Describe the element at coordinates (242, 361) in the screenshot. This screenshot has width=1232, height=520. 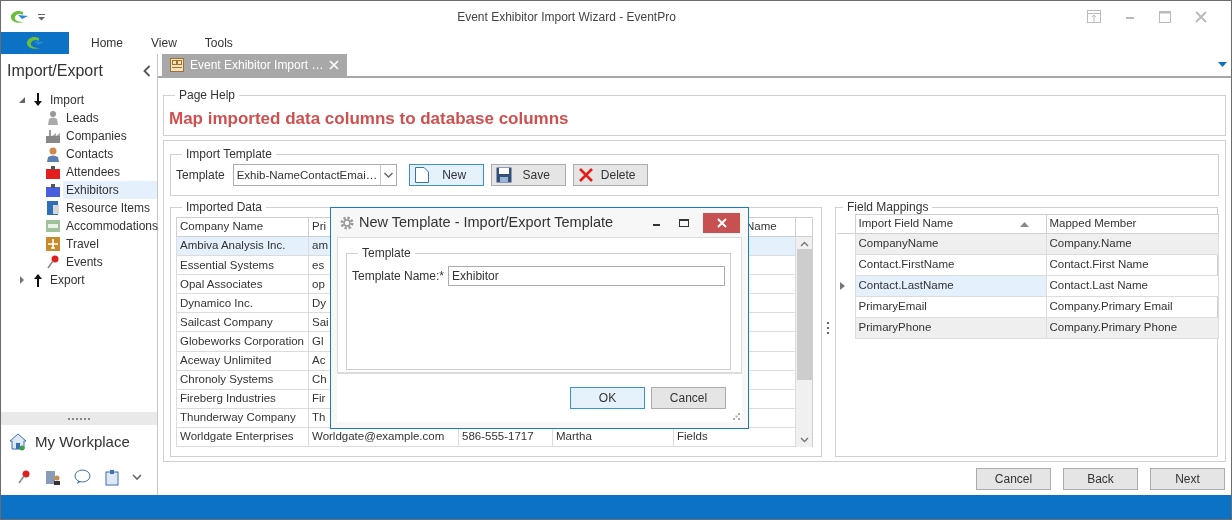
I see `table-cell: Aceway Unlimited` at that location.